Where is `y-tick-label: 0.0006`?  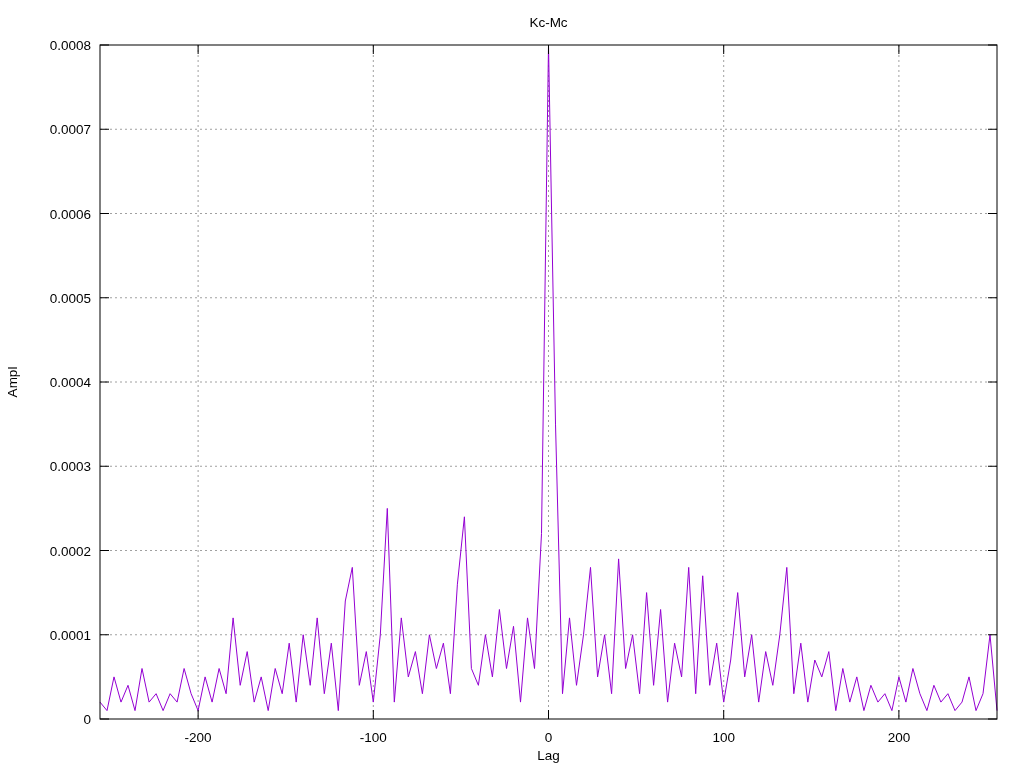 y-tick-label: 0.0006 is located at coordinates (70, 214).